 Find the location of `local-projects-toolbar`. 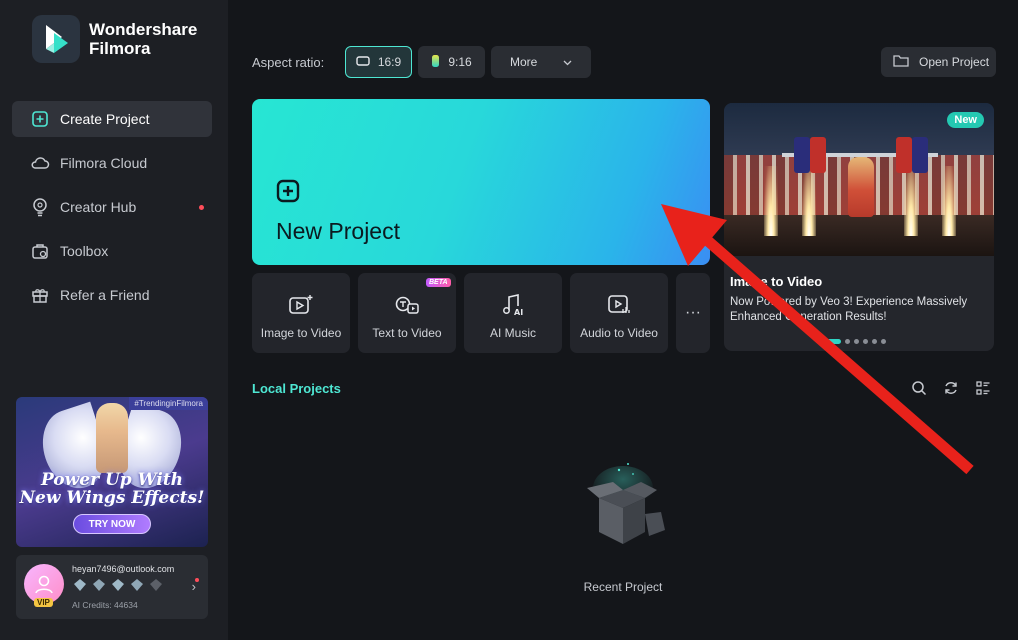

local-projects-toolbar is located at coordinates (951, 388).